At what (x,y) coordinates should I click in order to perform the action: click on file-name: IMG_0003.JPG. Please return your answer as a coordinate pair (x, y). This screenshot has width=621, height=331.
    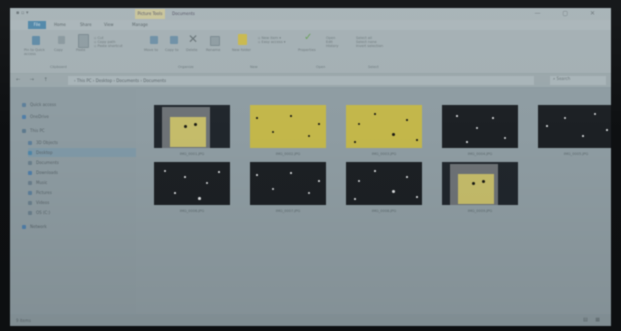
    Looking at the image, I should click on (384, 154).